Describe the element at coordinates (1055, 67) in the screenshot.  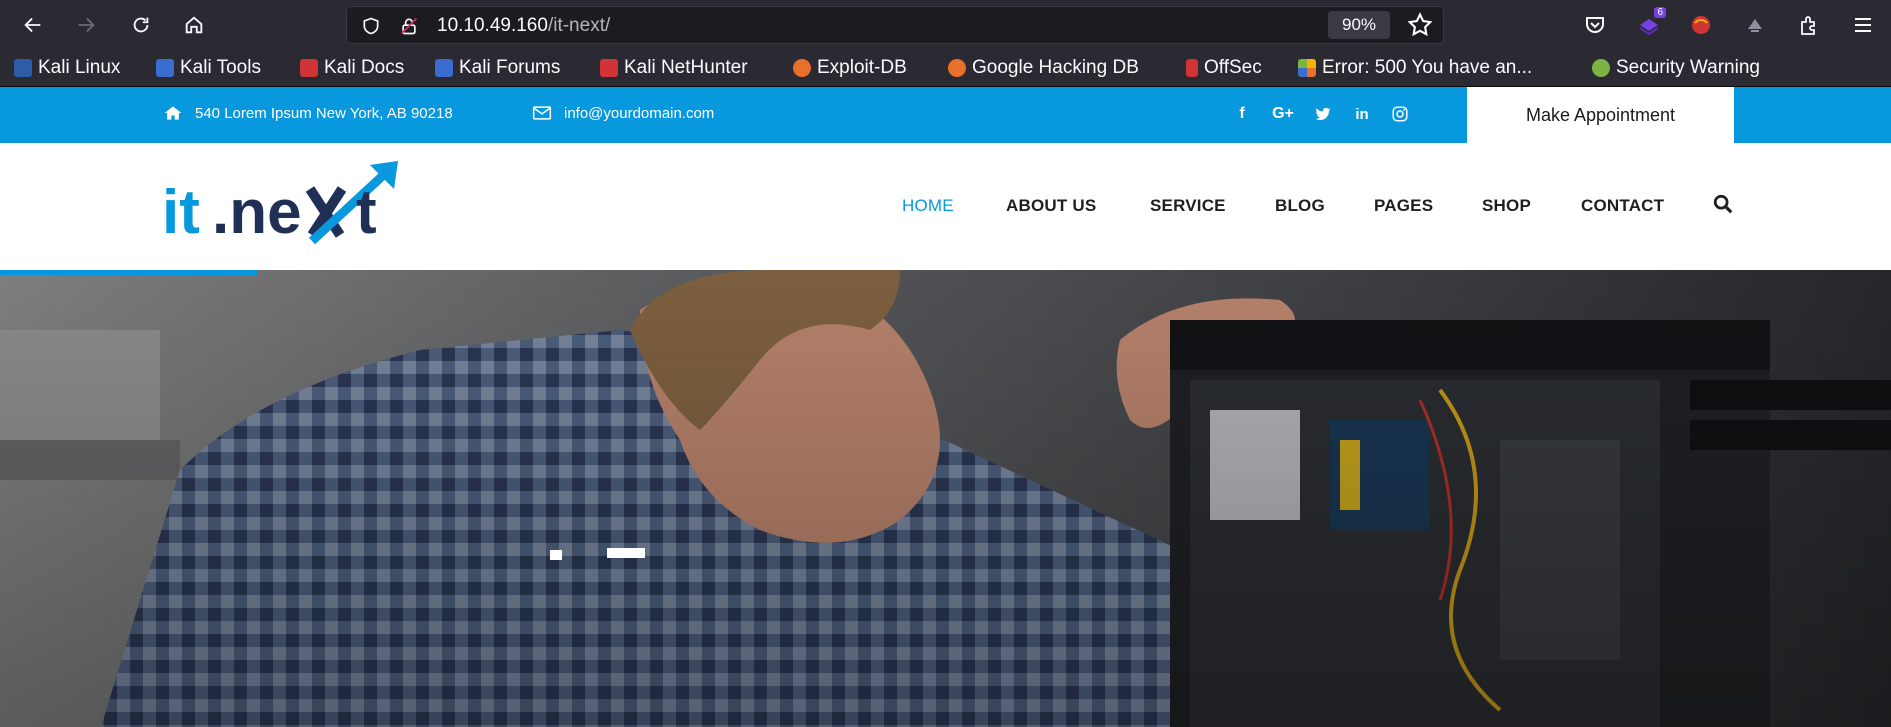
I see `bookmark-label: Google Hacking DB` at that location.